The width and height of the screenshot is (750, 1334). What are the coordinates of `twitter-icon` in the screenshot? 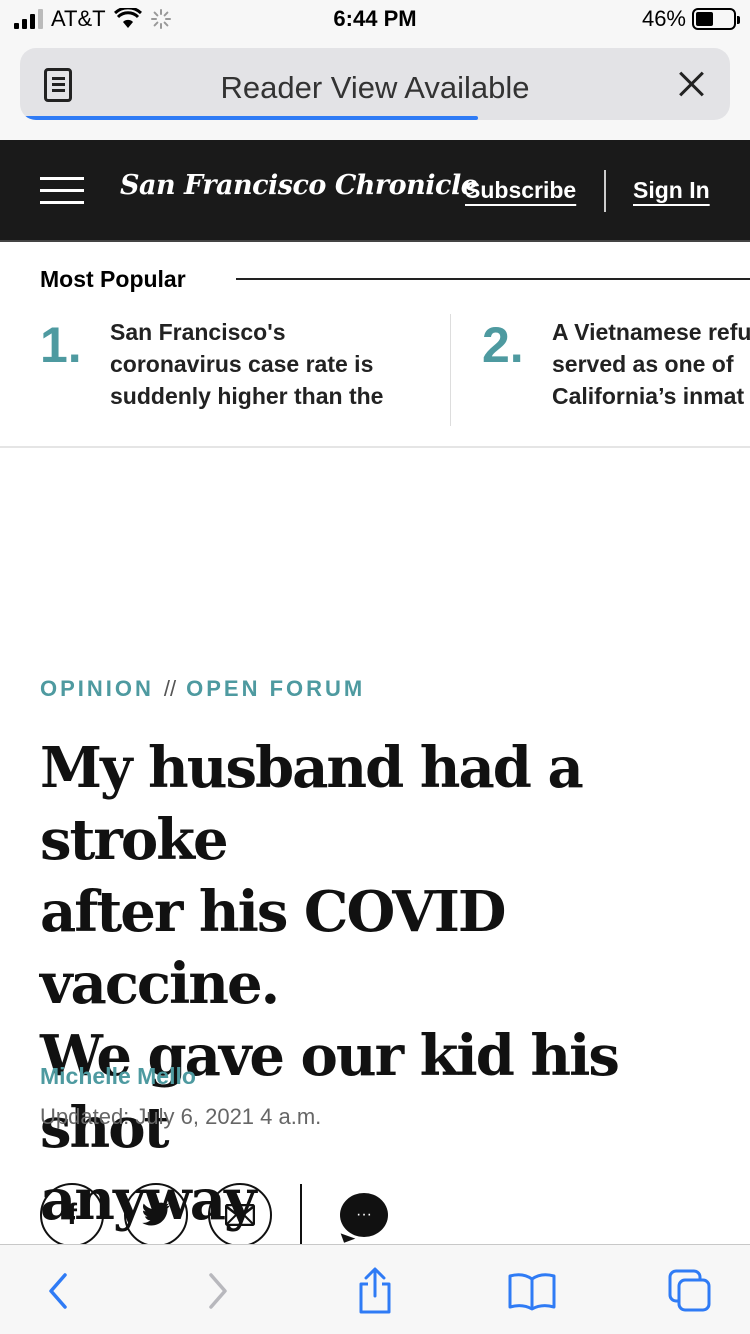 It's located at (156, 1214).